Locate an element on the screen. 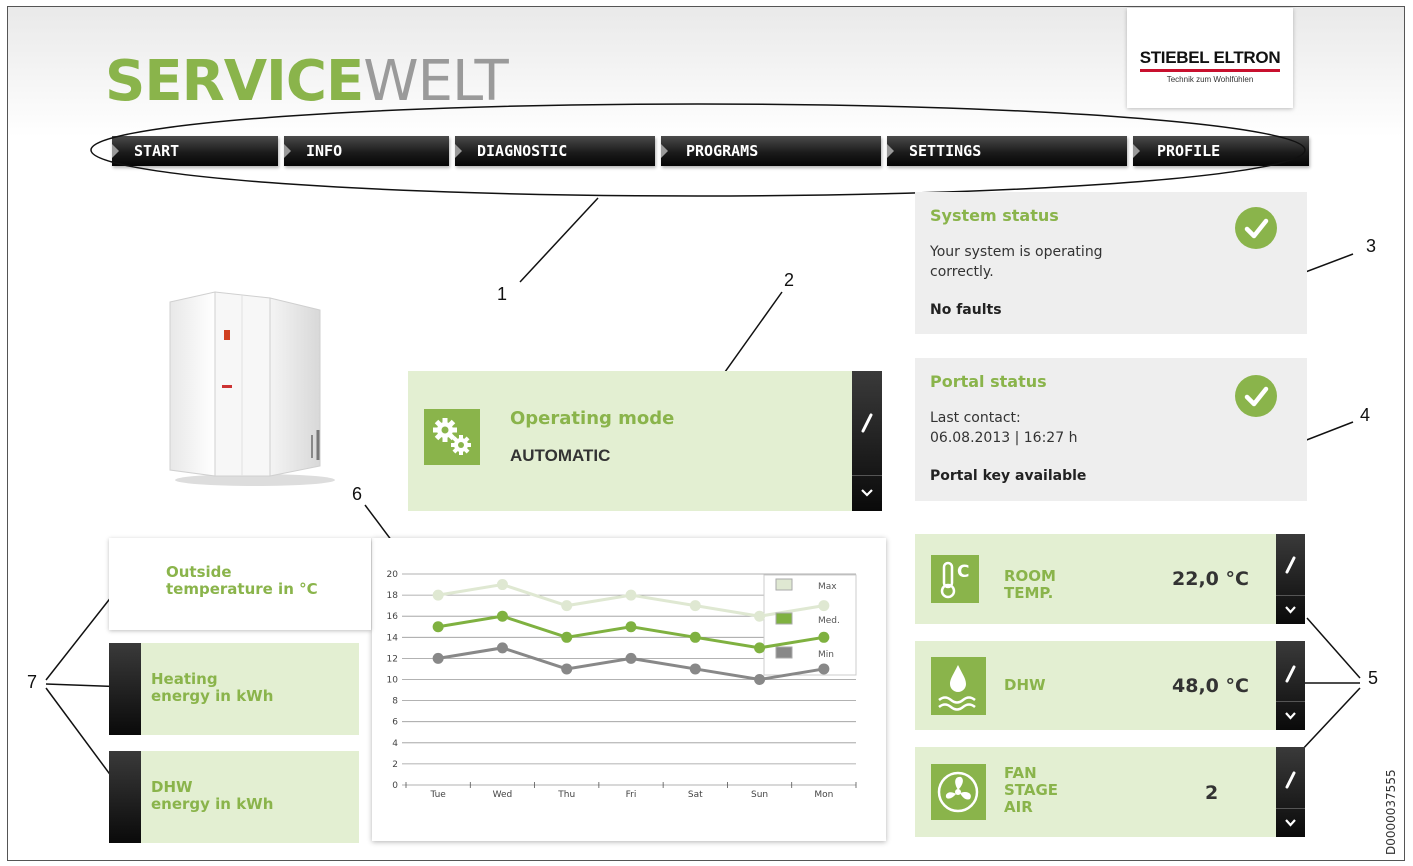 This screenshot has width=1413, height=866. dhw-controls is located at coordinates (1290, 685).